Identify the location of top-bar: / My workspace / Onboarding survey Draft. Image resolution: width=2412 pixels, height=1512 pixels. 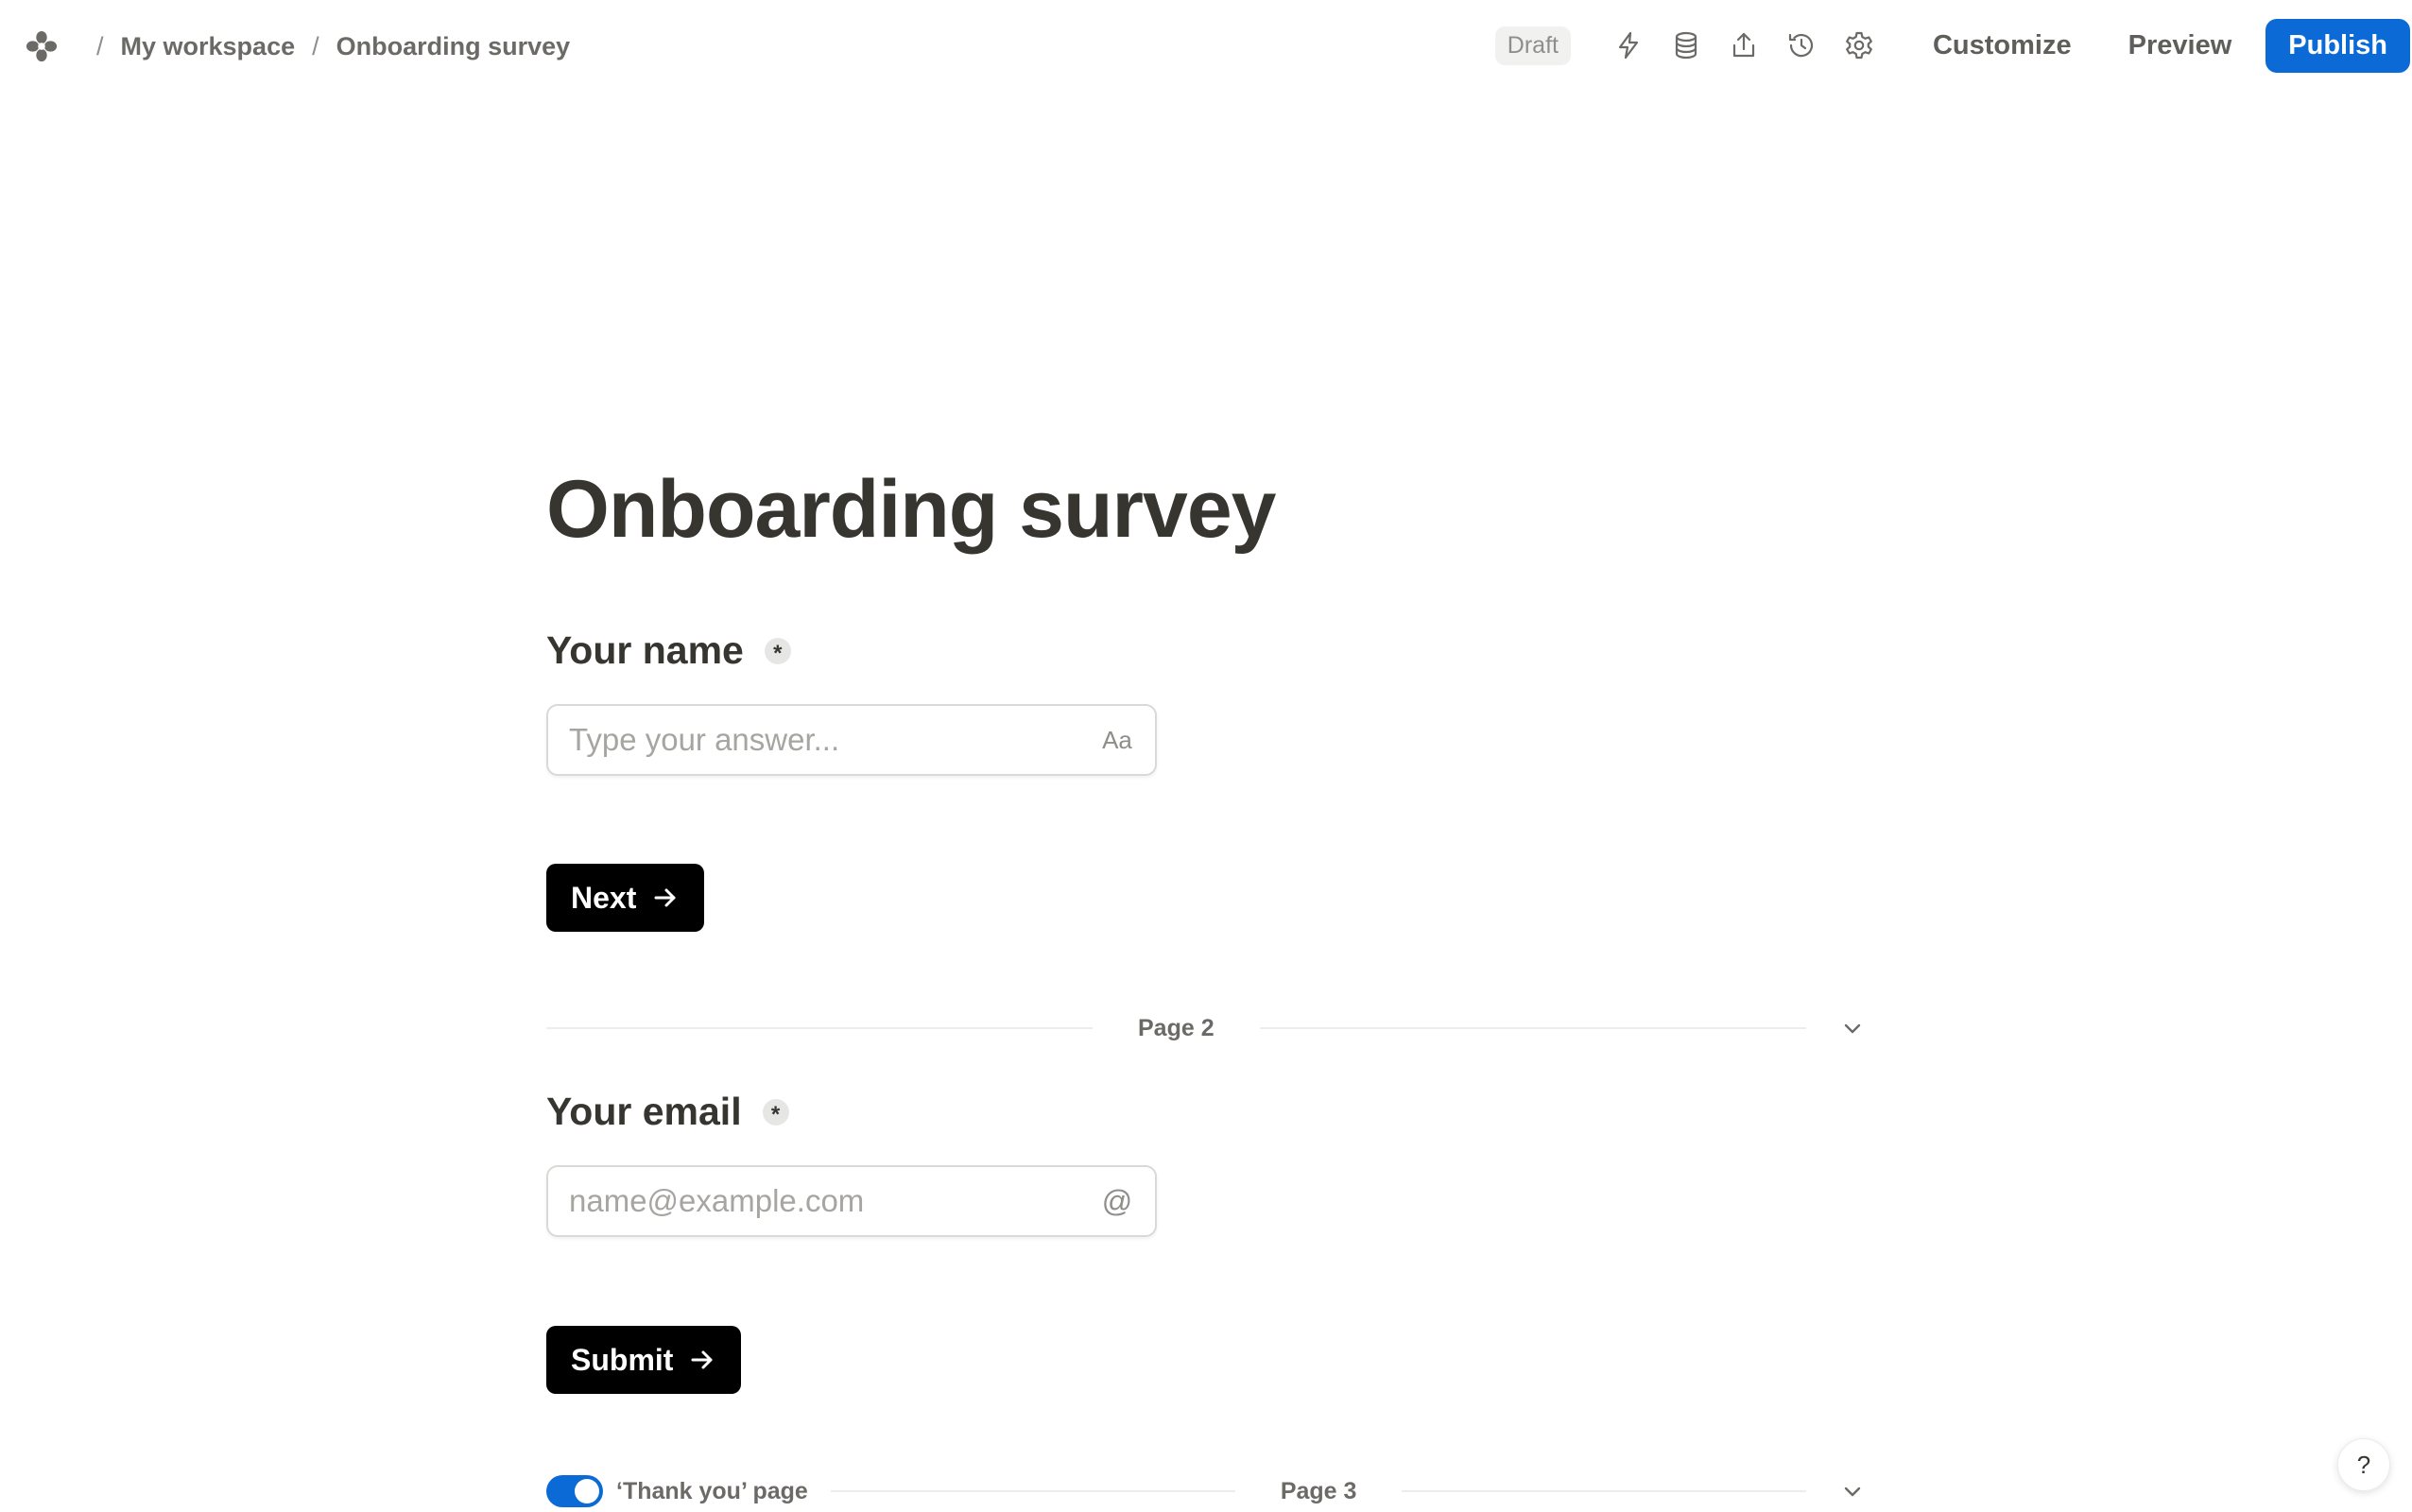
(1206, 46).